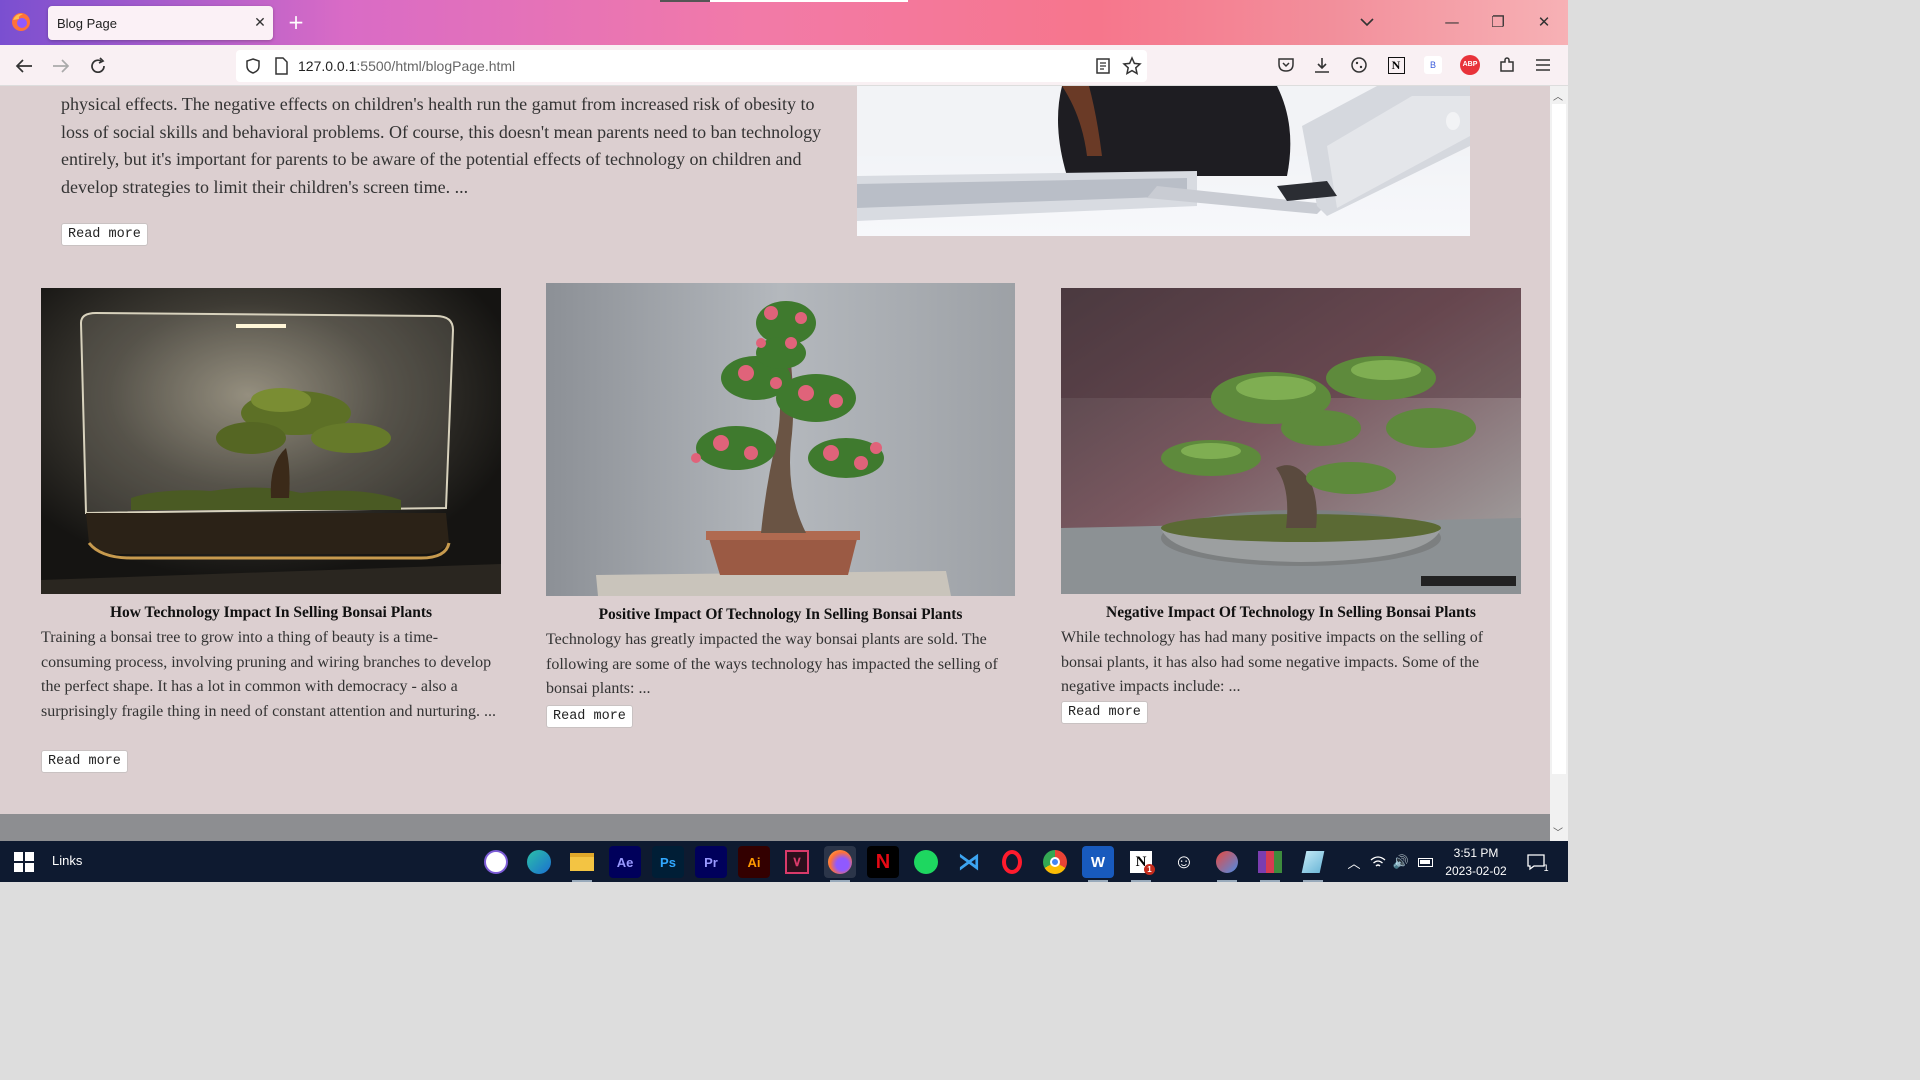  What do you see at coordinates (24, 862) in the screenshot?
I see `windows-start-icon` at bounding box center [24, 862].